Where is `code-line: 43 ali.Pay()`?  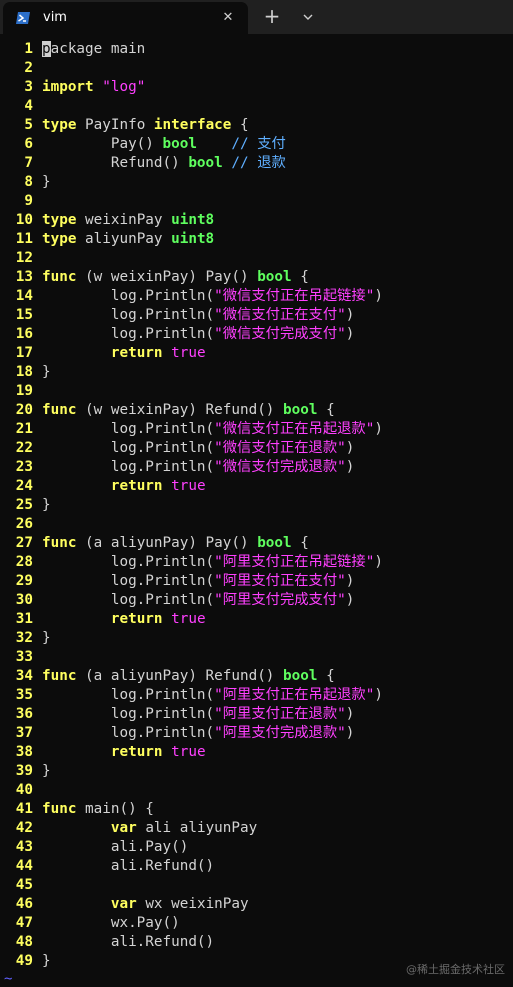 code-line: 43 ali.Pay() is located at coordinates (256, 847).